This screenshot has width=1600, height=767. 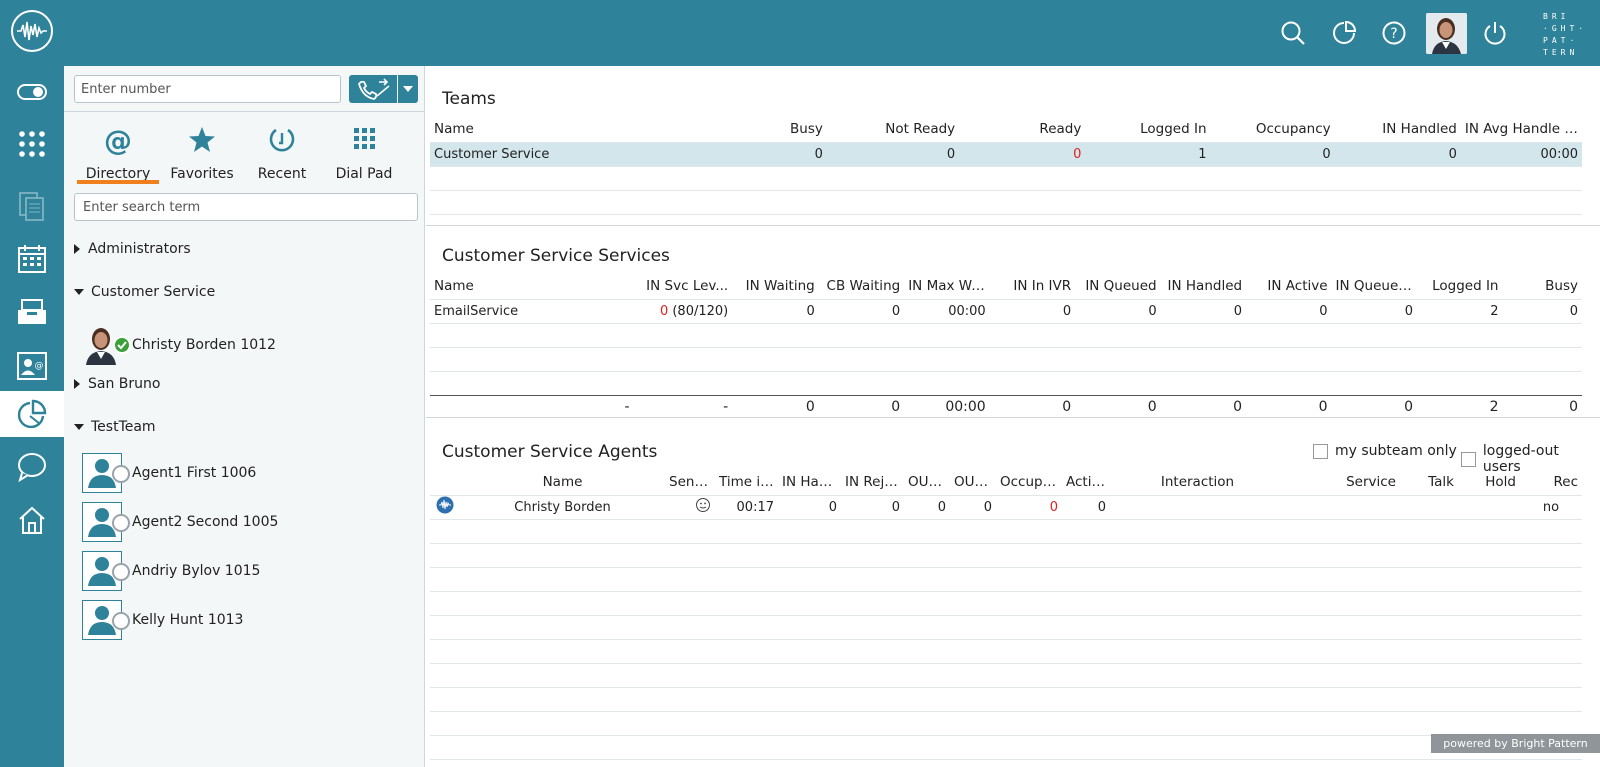 What do you see at coordinates (1293, 33) in the screenshot?
I see `search-icon` at bounding box center [1293, 33].